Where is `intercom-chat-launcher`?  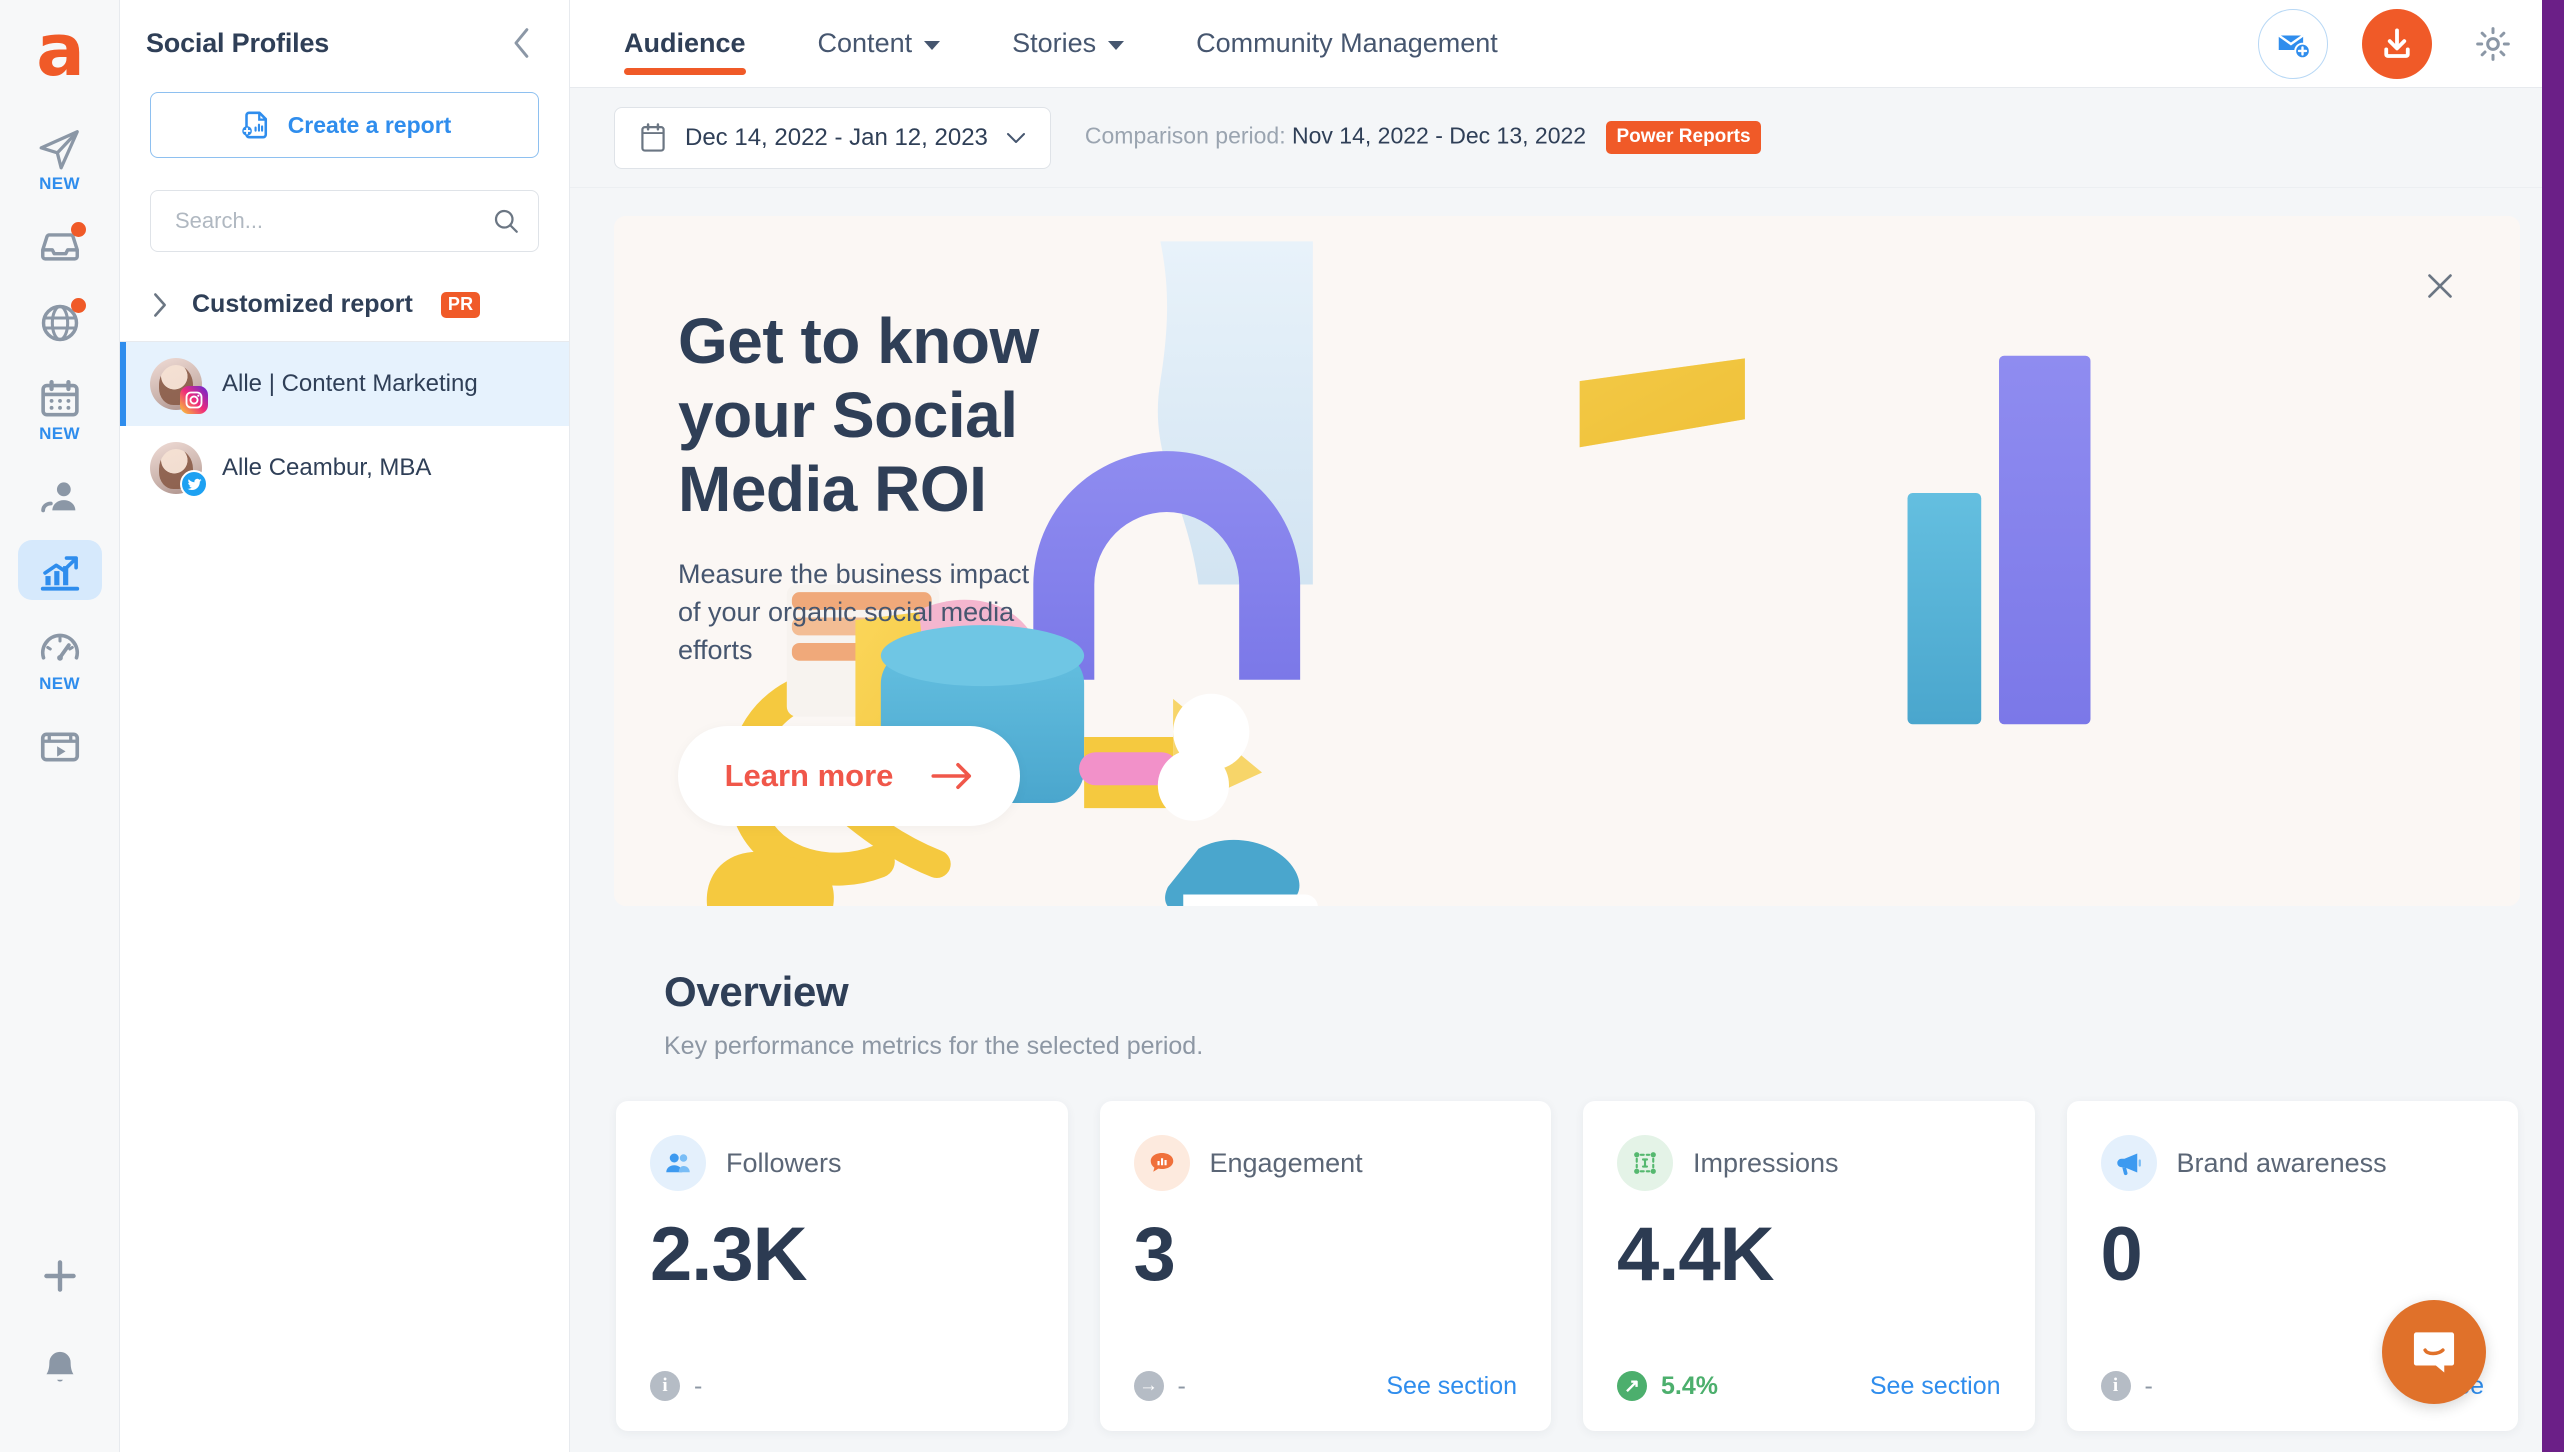
intercom-chat-launcher is located at coordinates (2434, 1352).